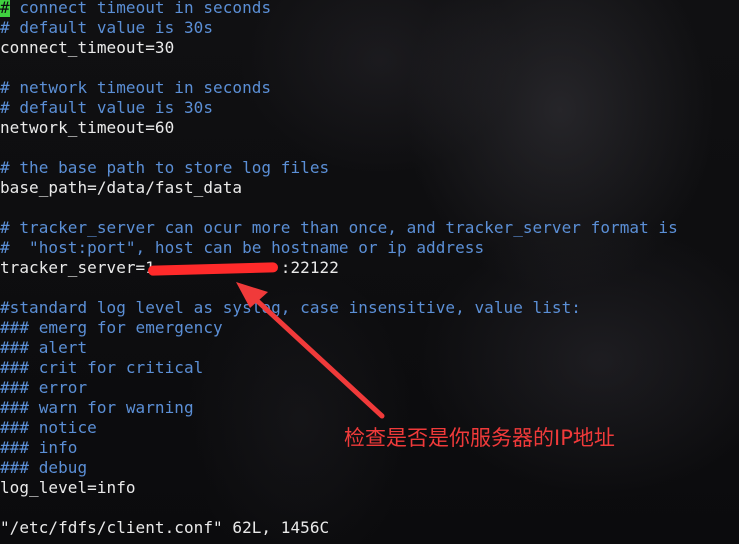 The image size is (739, 544). Describe the element at coordinates (111, 327) in the screenshot. I see `line-text: ### emerg for emergency` at that location.